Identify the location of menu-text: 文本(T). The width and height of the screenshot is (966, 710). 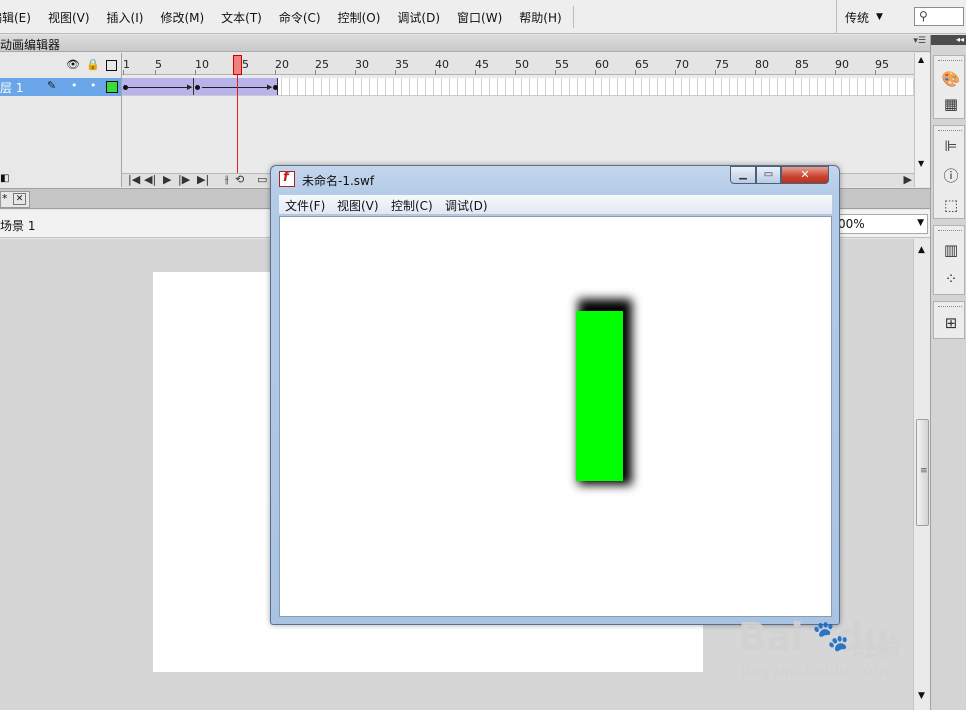
(241, 17).